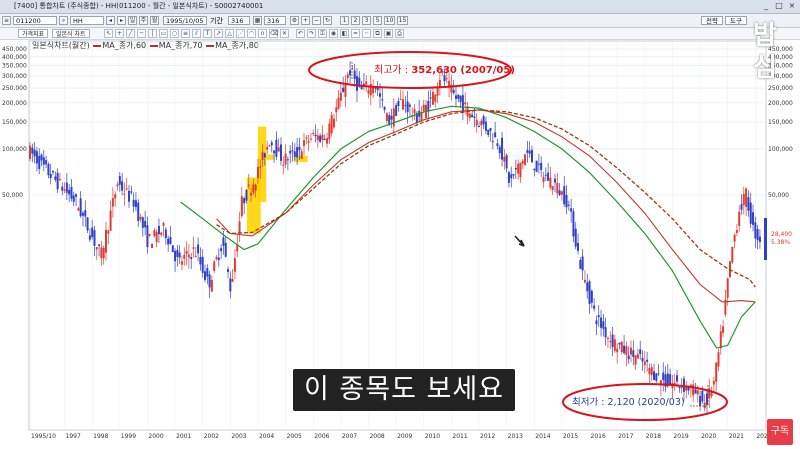 The width and height of the screenshot is (800, 449). What do you see at coordinates (321, 436) in the screenshot?
I see `x-tick: 2006` at bounding box center [321, 436].